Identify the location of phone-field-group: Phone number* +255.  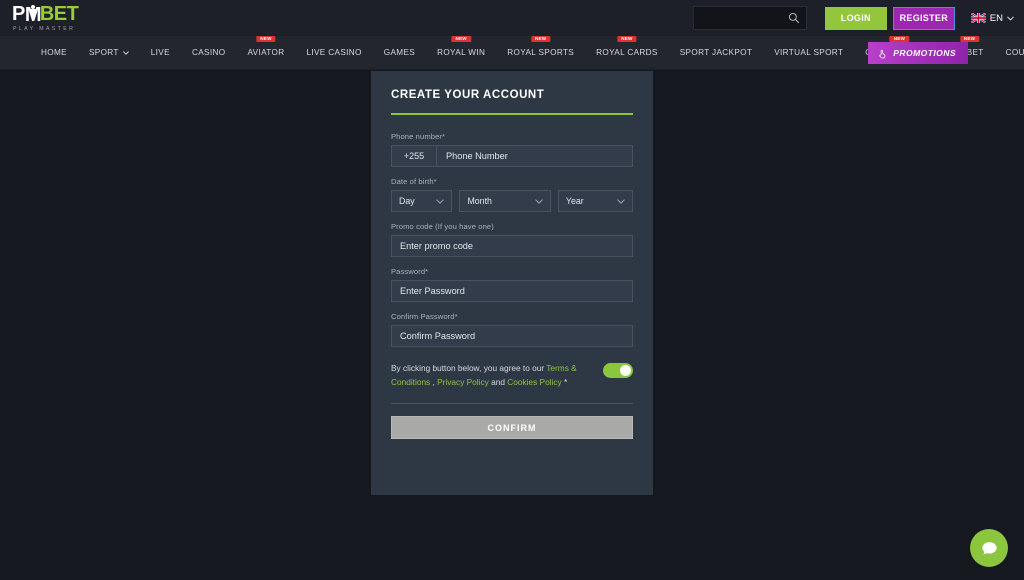
(512, 149).